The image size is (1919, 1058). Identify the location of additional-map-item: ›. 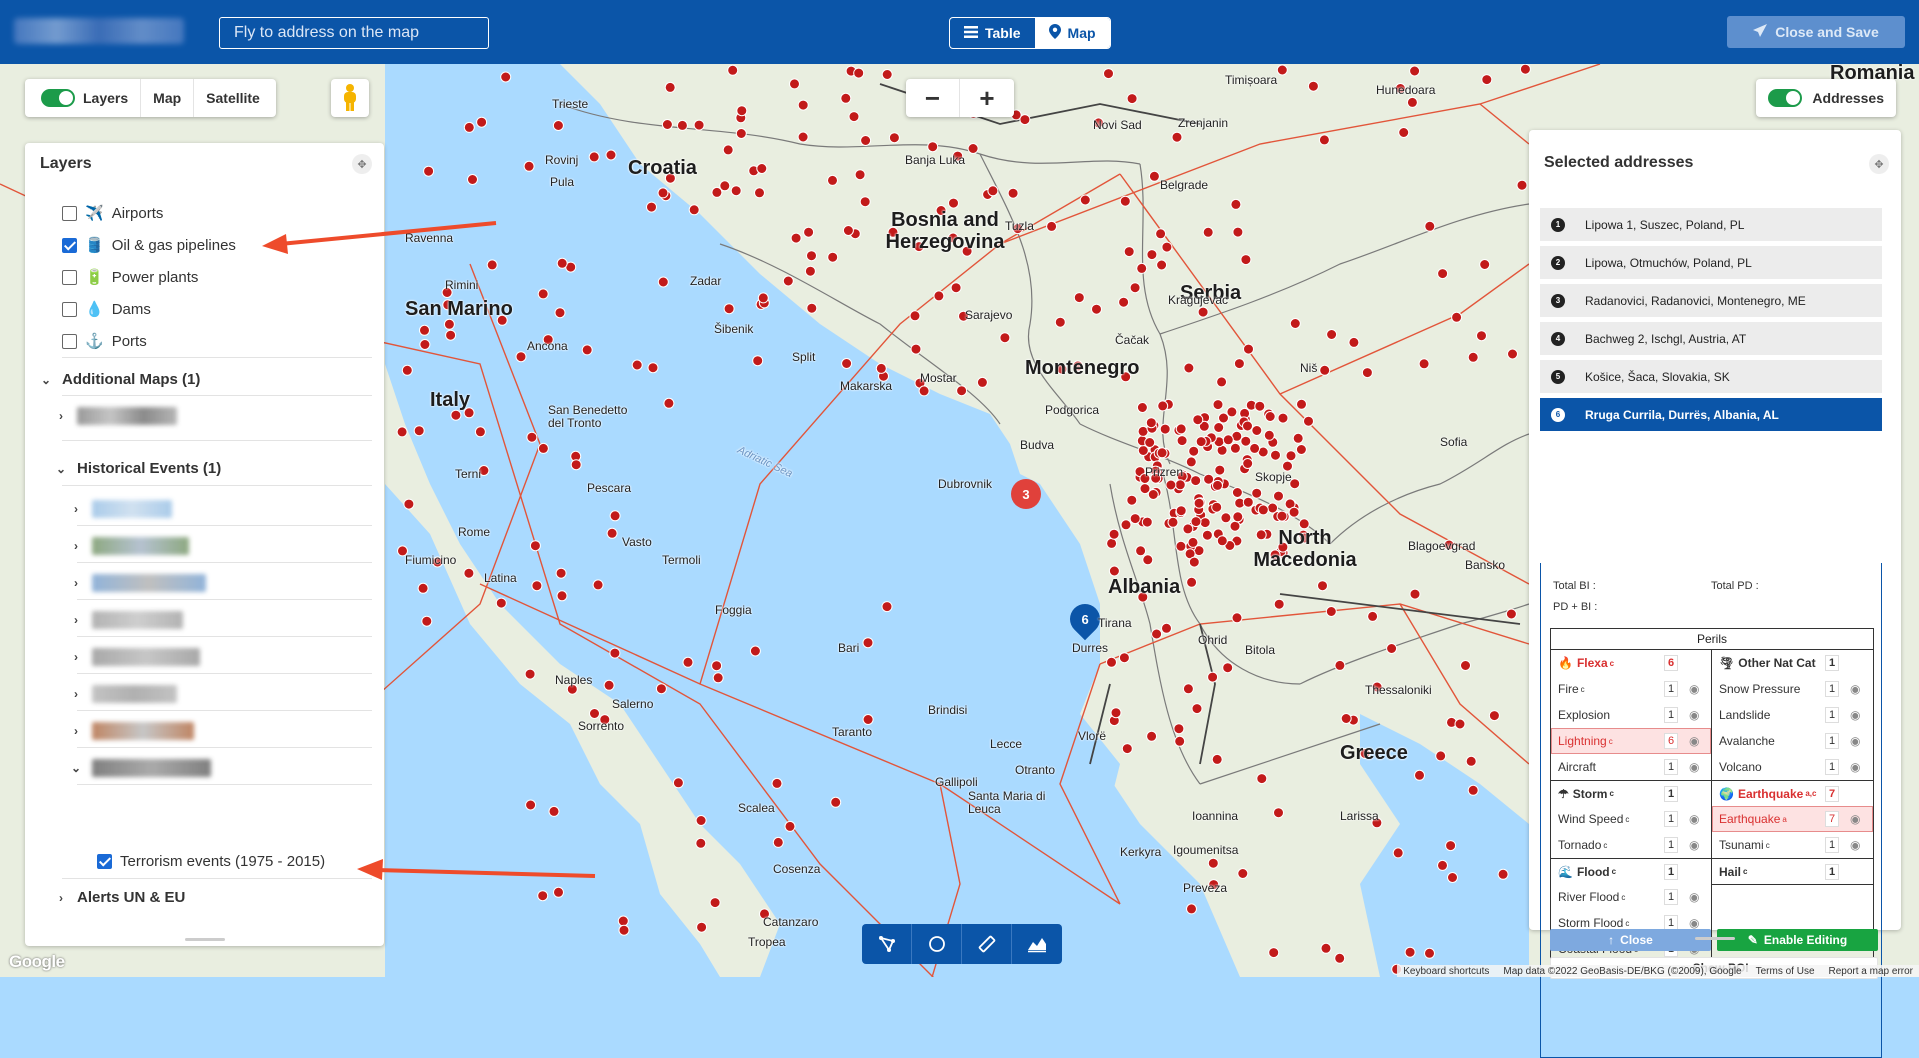
(116, 416).